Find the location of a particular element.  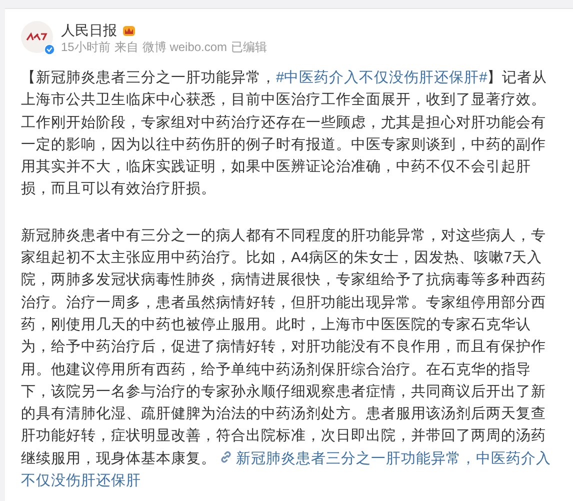

source-label: 来自 is located at coordinates (126, 47).